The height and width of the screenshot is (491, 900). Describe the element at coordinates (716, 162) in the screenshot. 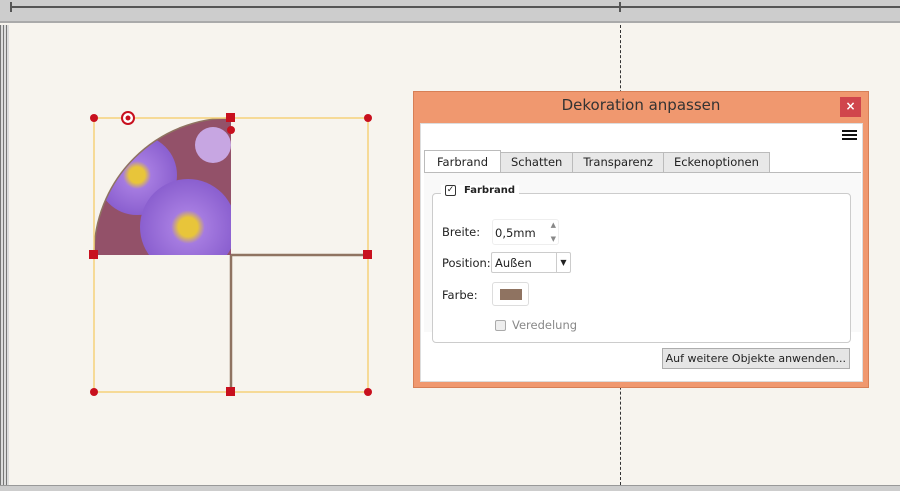

I see `tab-eckenoptionen: Eckenoptionen` at that location.